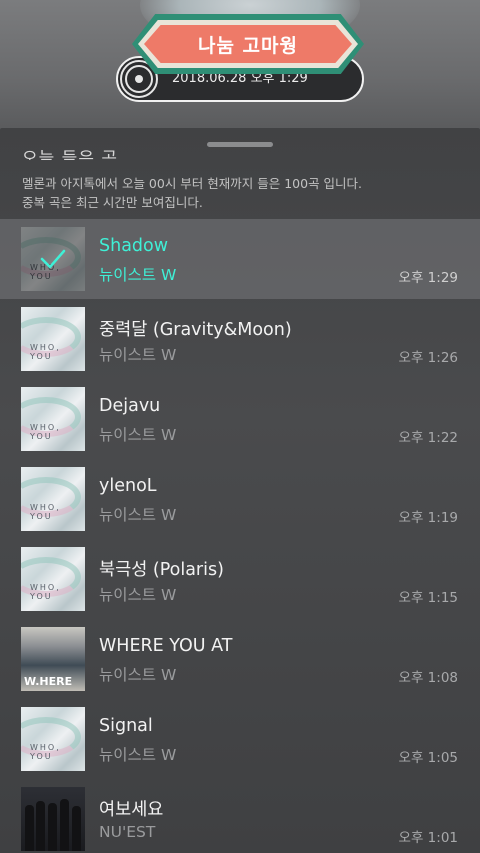 The image size is (480, 853). What do you see at coordinates (240, 739) in the screenshot?
I see `song-row: WHO, YOU Signal 뉴이스트 W 오후 1:05` at bounding box center [240, 739].